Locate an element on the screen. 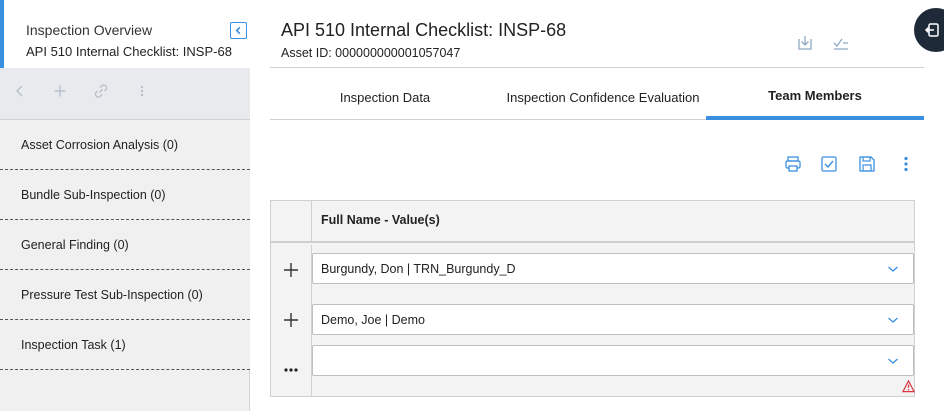 The height and width of the screenshot is (411, 944). left-panel-title: Inspection Overview is located at coordinates (89, 30).